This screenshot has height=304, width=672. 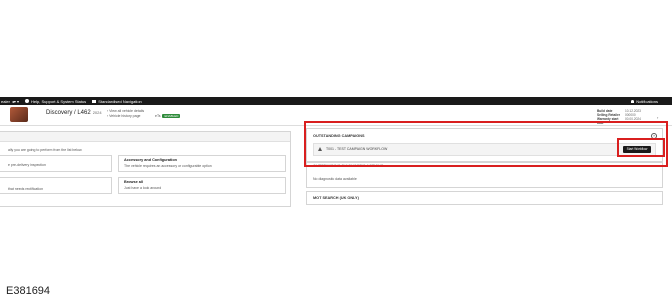 I want to click on accessory-configuration-title: Accessory and Configuration, so click(x=150, y=160).